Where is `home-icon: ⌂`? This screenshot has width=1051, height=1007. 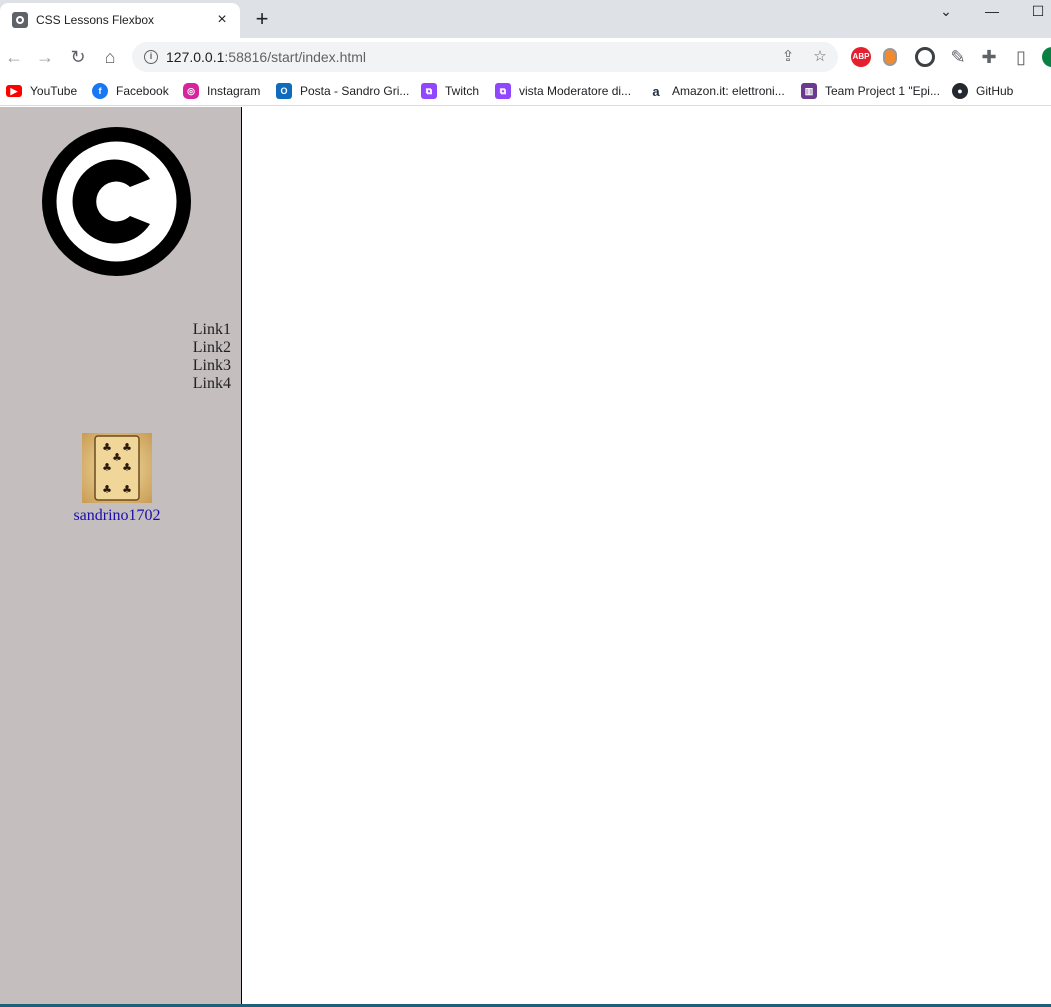 home-icon: ⌂ is located at coordinates (110, 57).